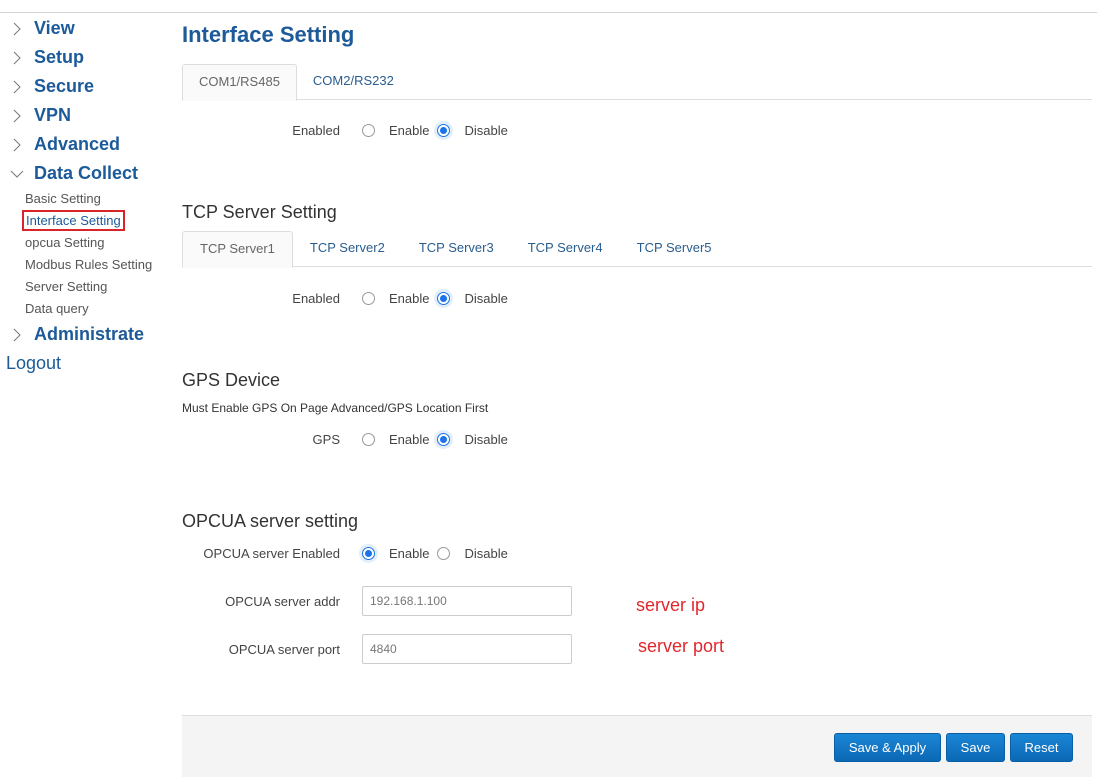 Image resolution: width=1097 pixels, height=777 pixels. I want to click on opcua-port-row: OPCUA server port 4840, so click(377, 649).